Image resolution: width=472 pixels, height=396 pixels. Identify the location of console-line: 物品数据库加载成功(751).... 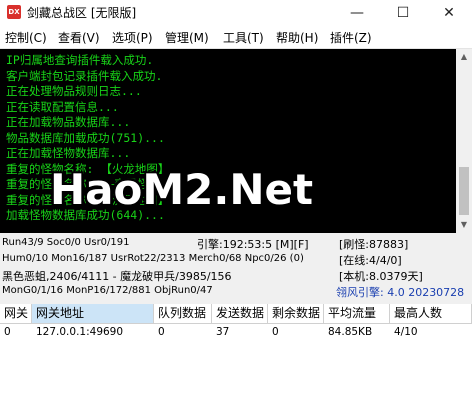
(85, 137).